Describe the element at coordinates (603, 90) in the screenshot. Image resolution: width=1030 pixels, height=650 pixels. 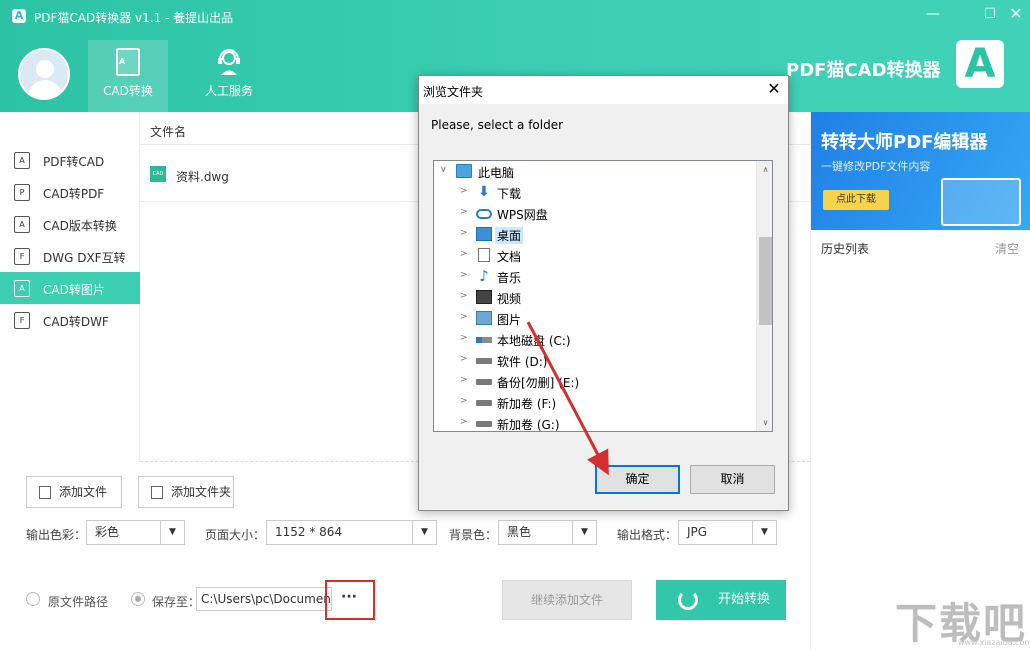
I see `dialog-title-bar: 浏览文件夹 ✕` at that location.